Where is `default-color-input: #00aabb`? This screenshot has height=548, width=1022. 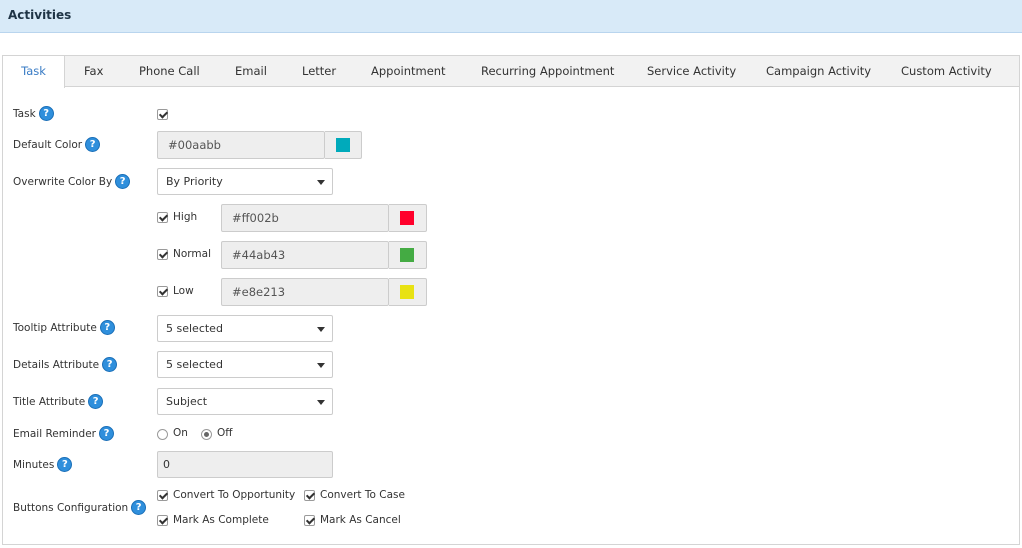 default-color-input: #00aabb is located at coordinates (241, 145).